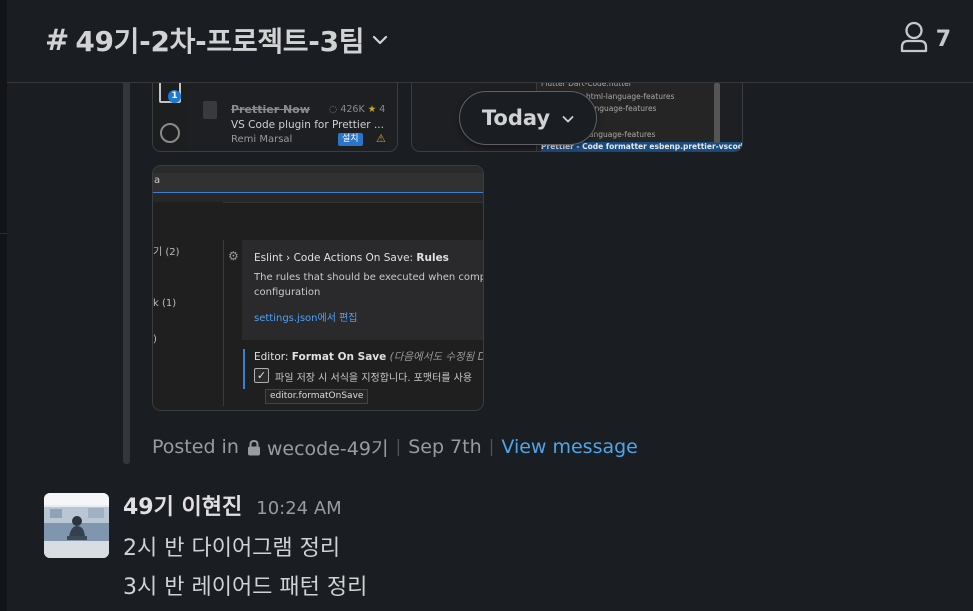 The height and width of the screenshot is (611, 973). What do you see at coordinates (352, 109) in the screenshot?
I see `download-count: 426K` at bounding box center [352, 109].